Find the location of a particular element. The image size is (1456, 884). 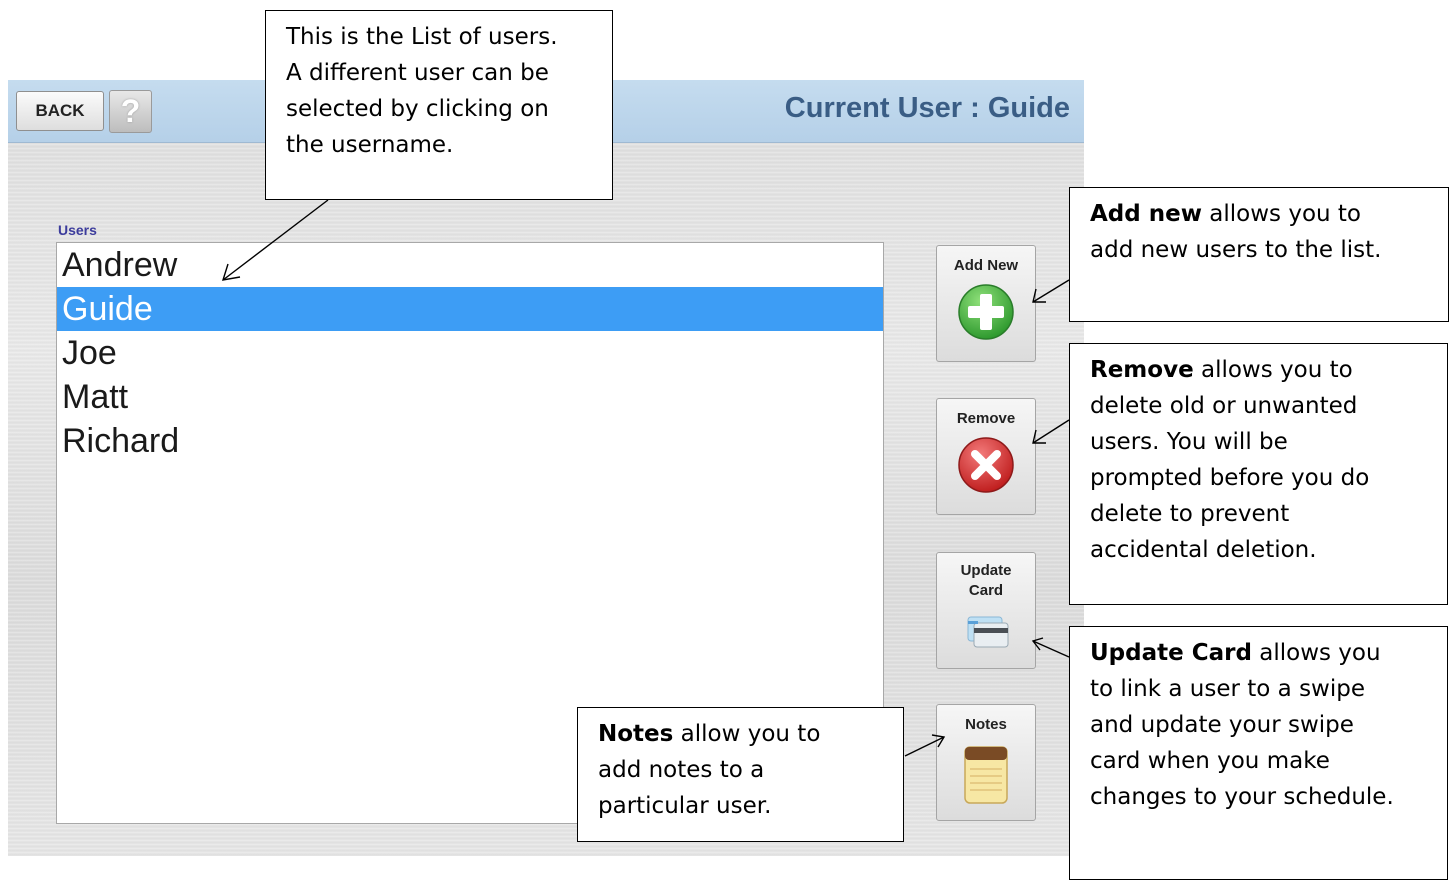

arrow-to-add-new is located at coordinates (1051, 291).